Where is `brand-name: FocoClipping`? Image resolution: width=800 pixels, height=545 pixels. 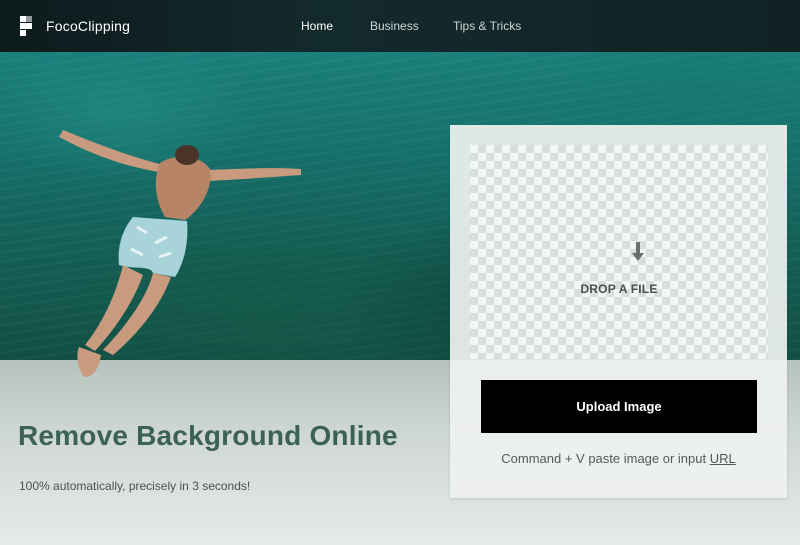
brand-name: FocoClipping is located at coordinates (88, 26).